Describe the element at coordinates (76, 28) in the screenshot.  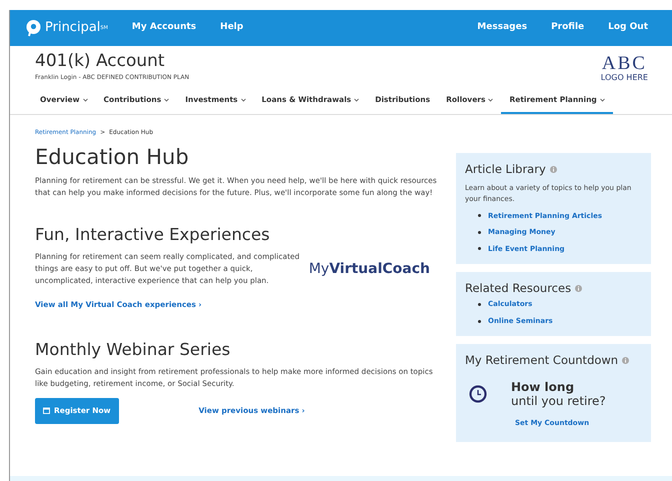
I see `brand-name: Principal$^{SM}$` at that location.